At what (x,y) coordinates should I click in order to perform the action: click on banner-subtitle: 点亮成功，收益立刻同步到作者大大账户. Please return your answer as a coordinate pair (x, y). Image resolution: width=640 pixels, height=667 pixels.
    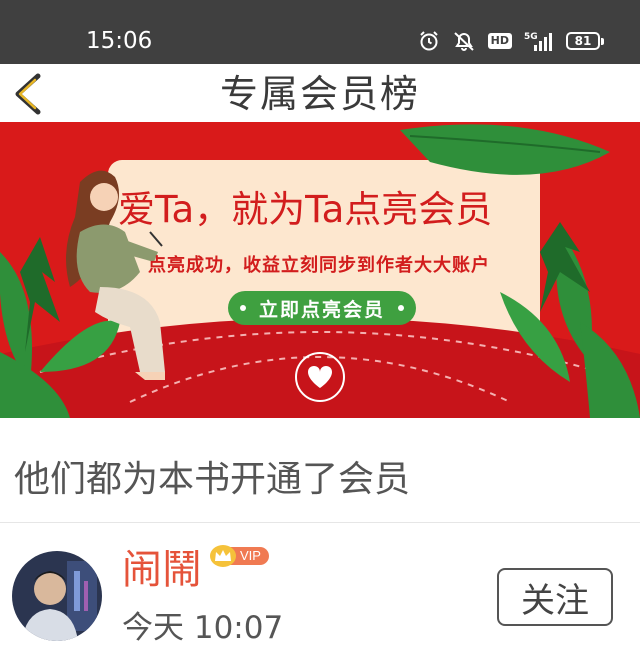
    Looking at the image, I should click on (319, 265).